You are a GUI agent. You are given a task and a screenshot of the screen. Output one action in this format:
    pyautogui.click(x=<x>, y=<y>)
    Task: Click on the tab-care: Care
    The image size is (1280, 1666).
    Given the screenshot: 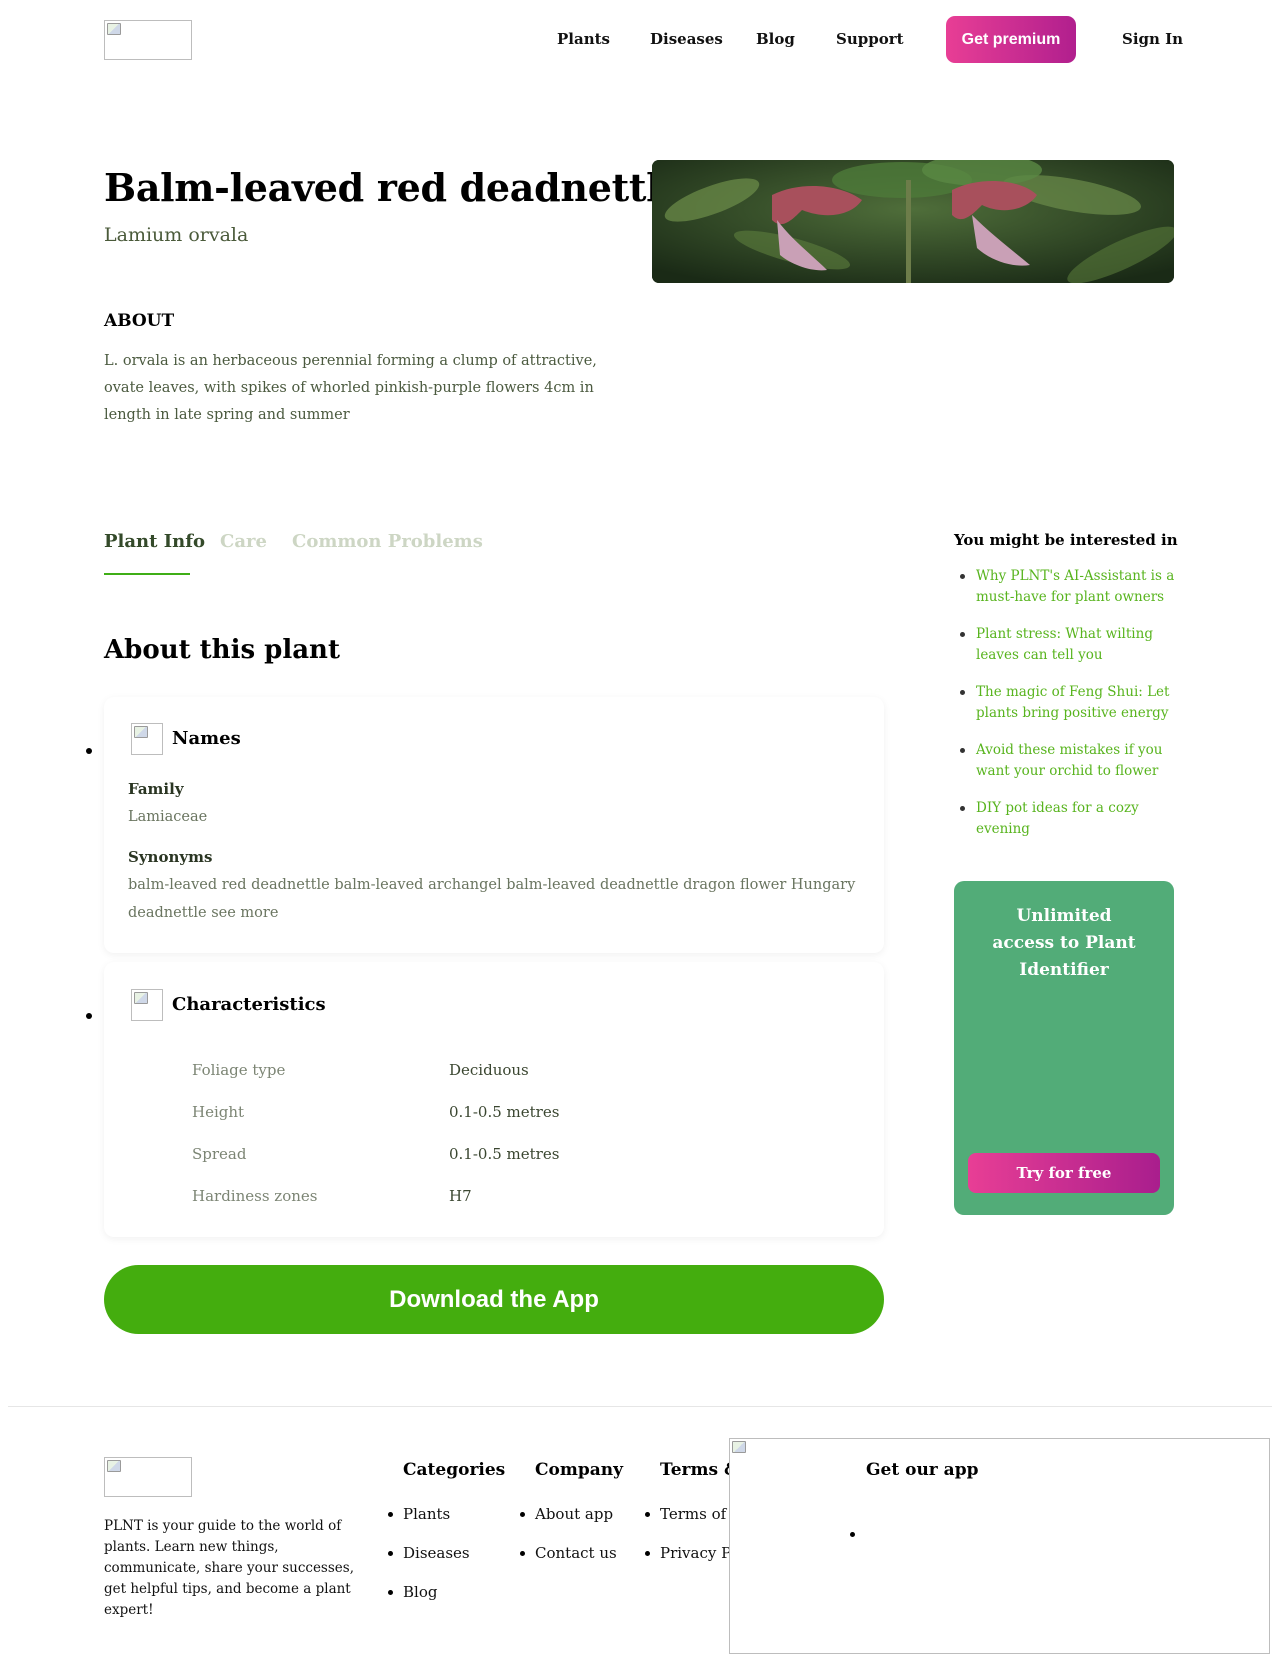 What is the action you would take?
    pyautogui.click(x=243, y=541)
    